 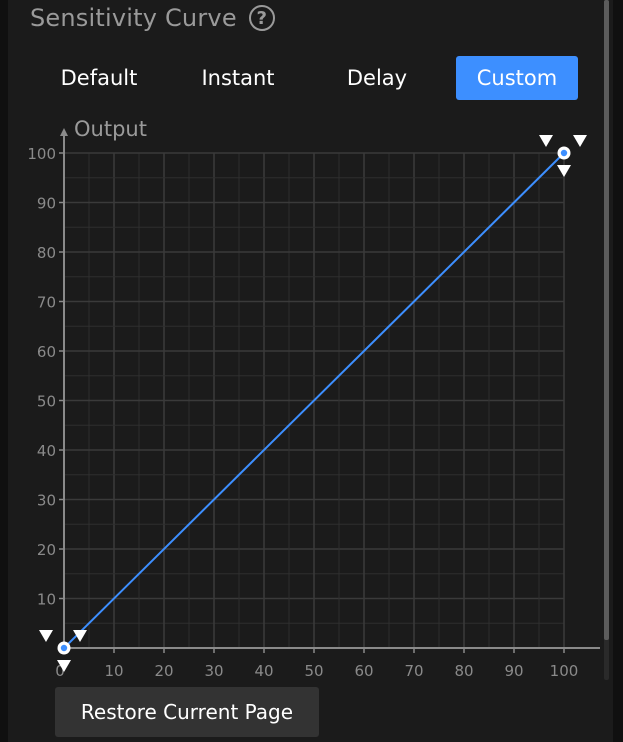 I want to click on x-tick-label: 40, so click(x=263, y=671).